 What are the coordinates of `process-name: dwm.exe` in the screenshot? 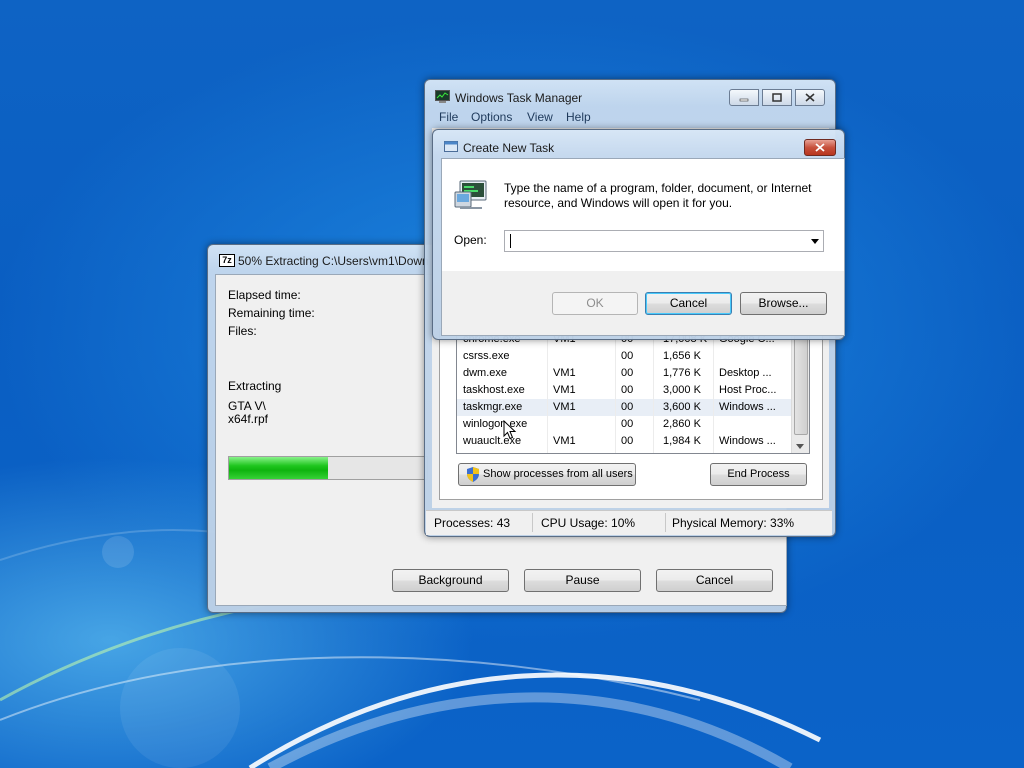 It's located at (485, 373).